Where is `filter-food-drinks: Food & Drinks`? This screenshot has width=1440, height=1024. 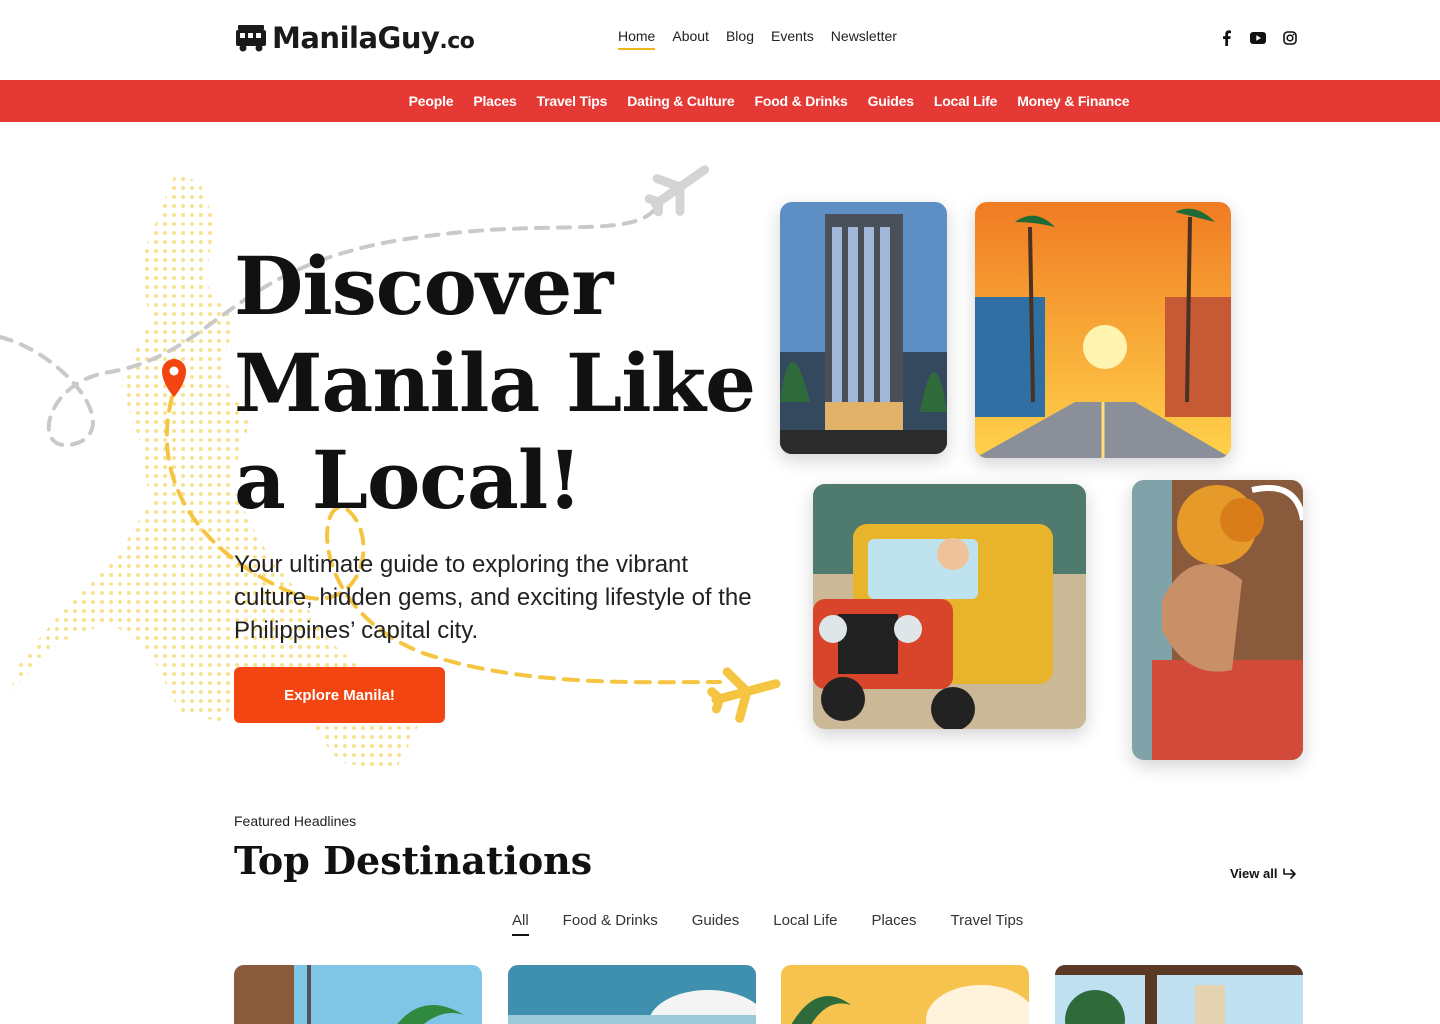
filter-food-drinks: Food & Drinks is located at coordinates (610, 924).